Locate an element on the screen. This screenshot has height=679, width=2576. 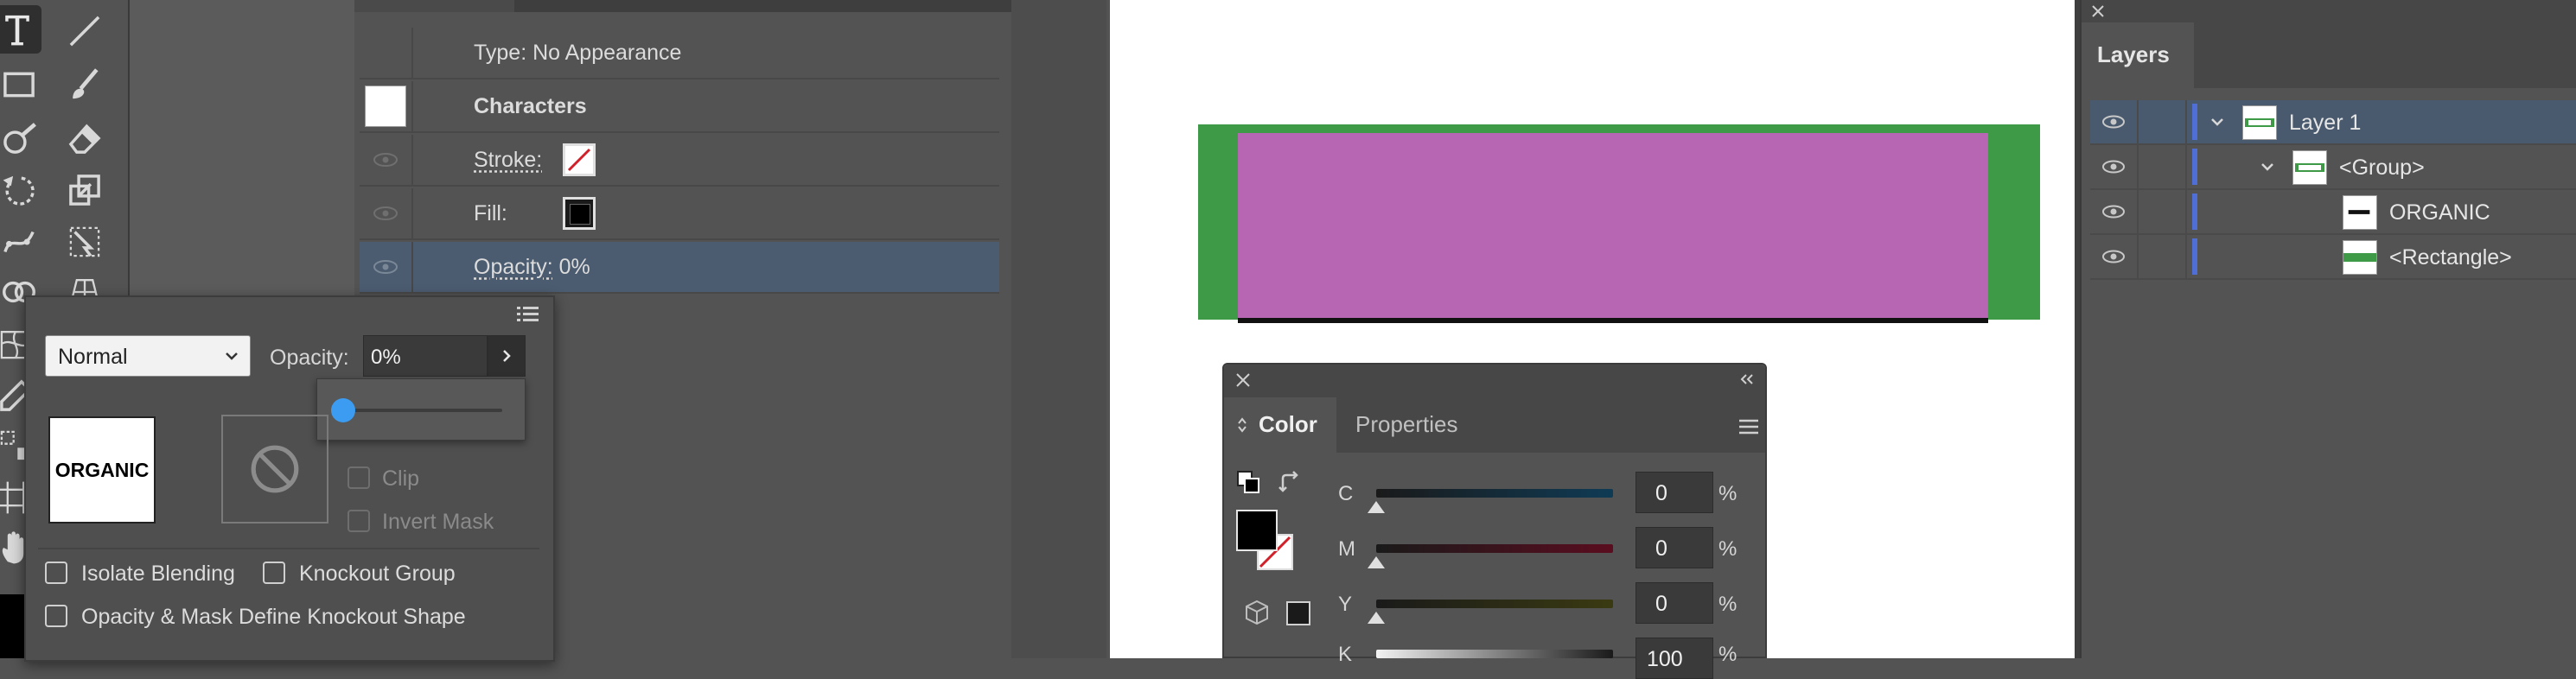
magenta-slider-knob is located at coordinates (1376, 562).